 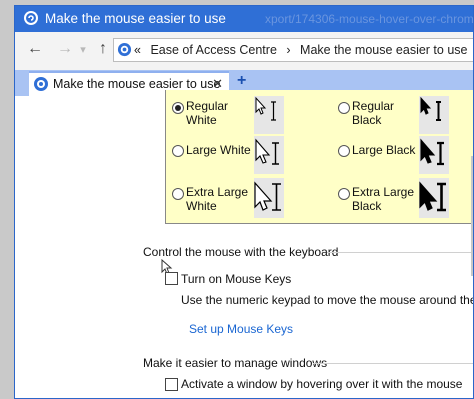 What do you see at coordinates (83, 49) in the screenshot?
I see `recent-dropdown-icon: ▾` at bounding box center [83, 49].